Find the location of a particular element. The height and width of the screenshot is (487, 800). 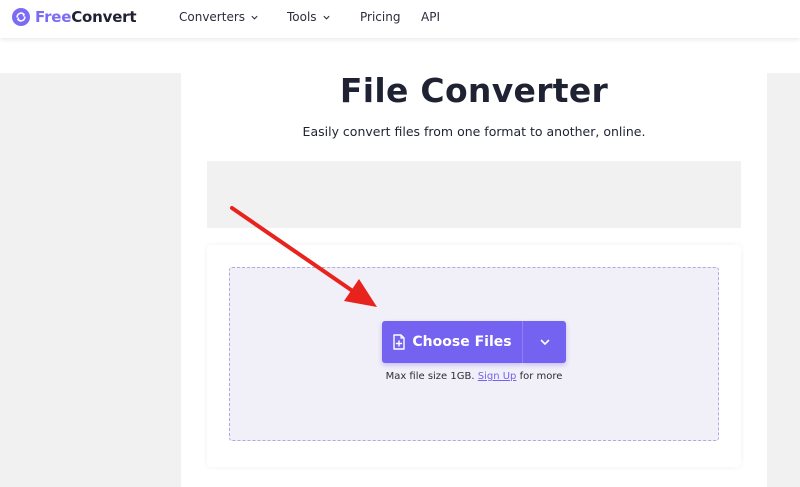

file-size-limit-text: Max file size 1GB. is located at coordinates (430, 376).